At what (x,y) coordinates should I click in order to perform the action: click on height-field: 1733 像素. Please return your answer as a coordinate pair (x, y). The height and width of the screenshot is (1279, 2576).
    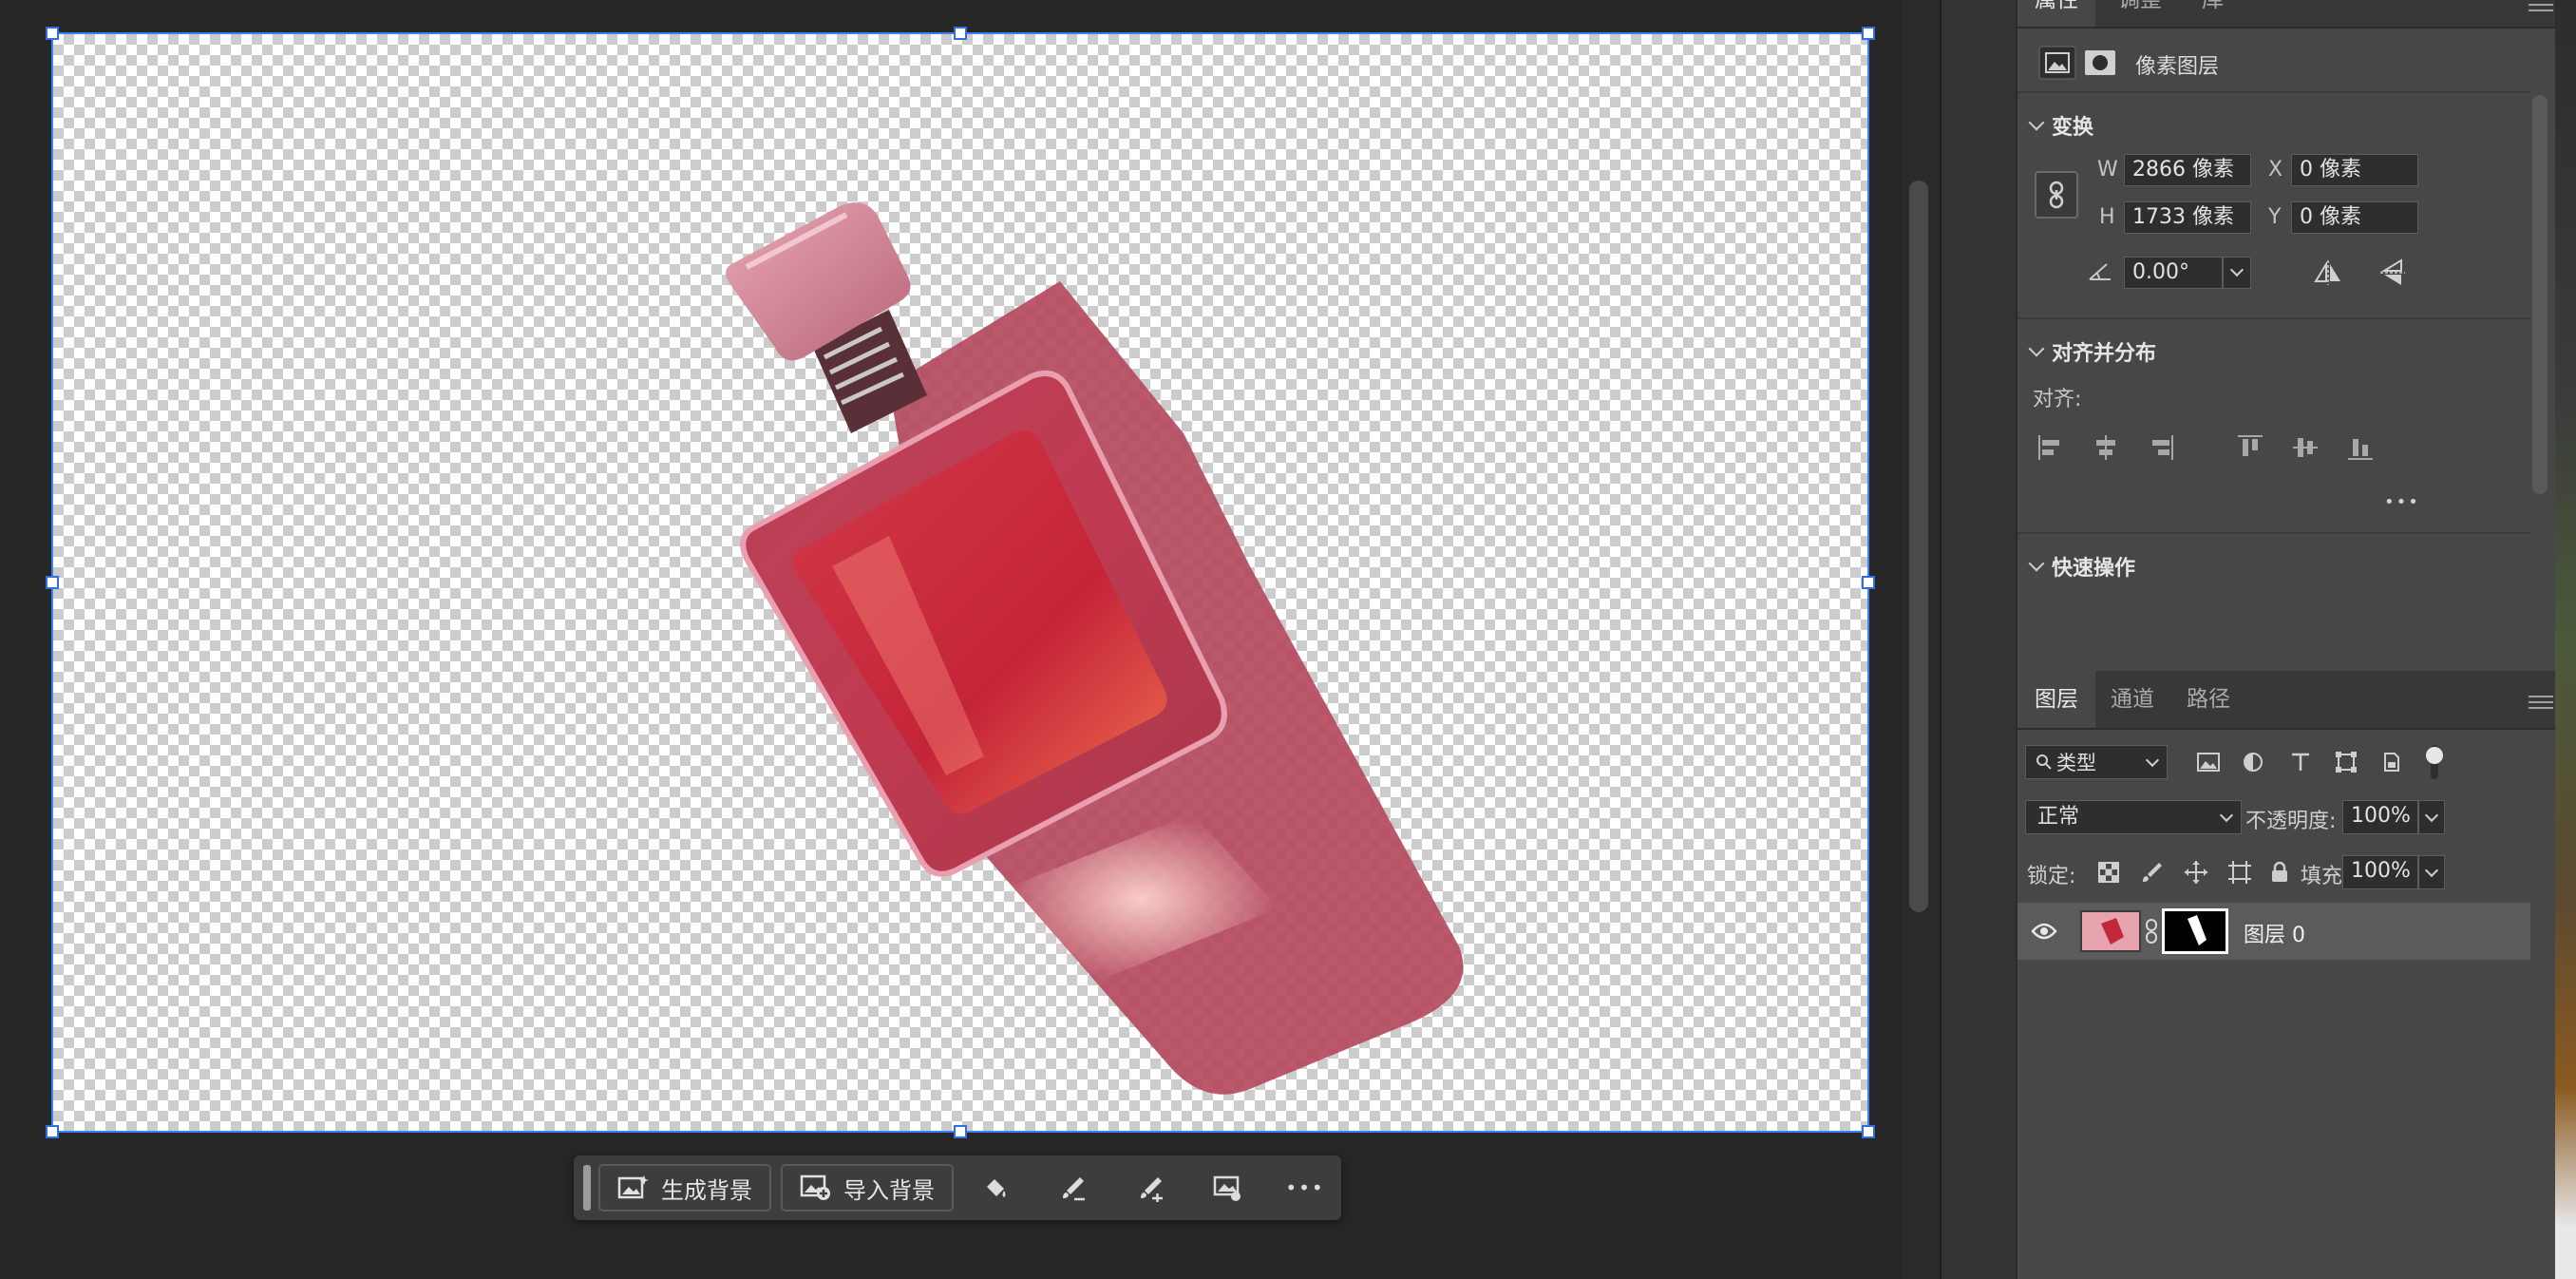
    Looking at the image, I should click on (2187, 218).